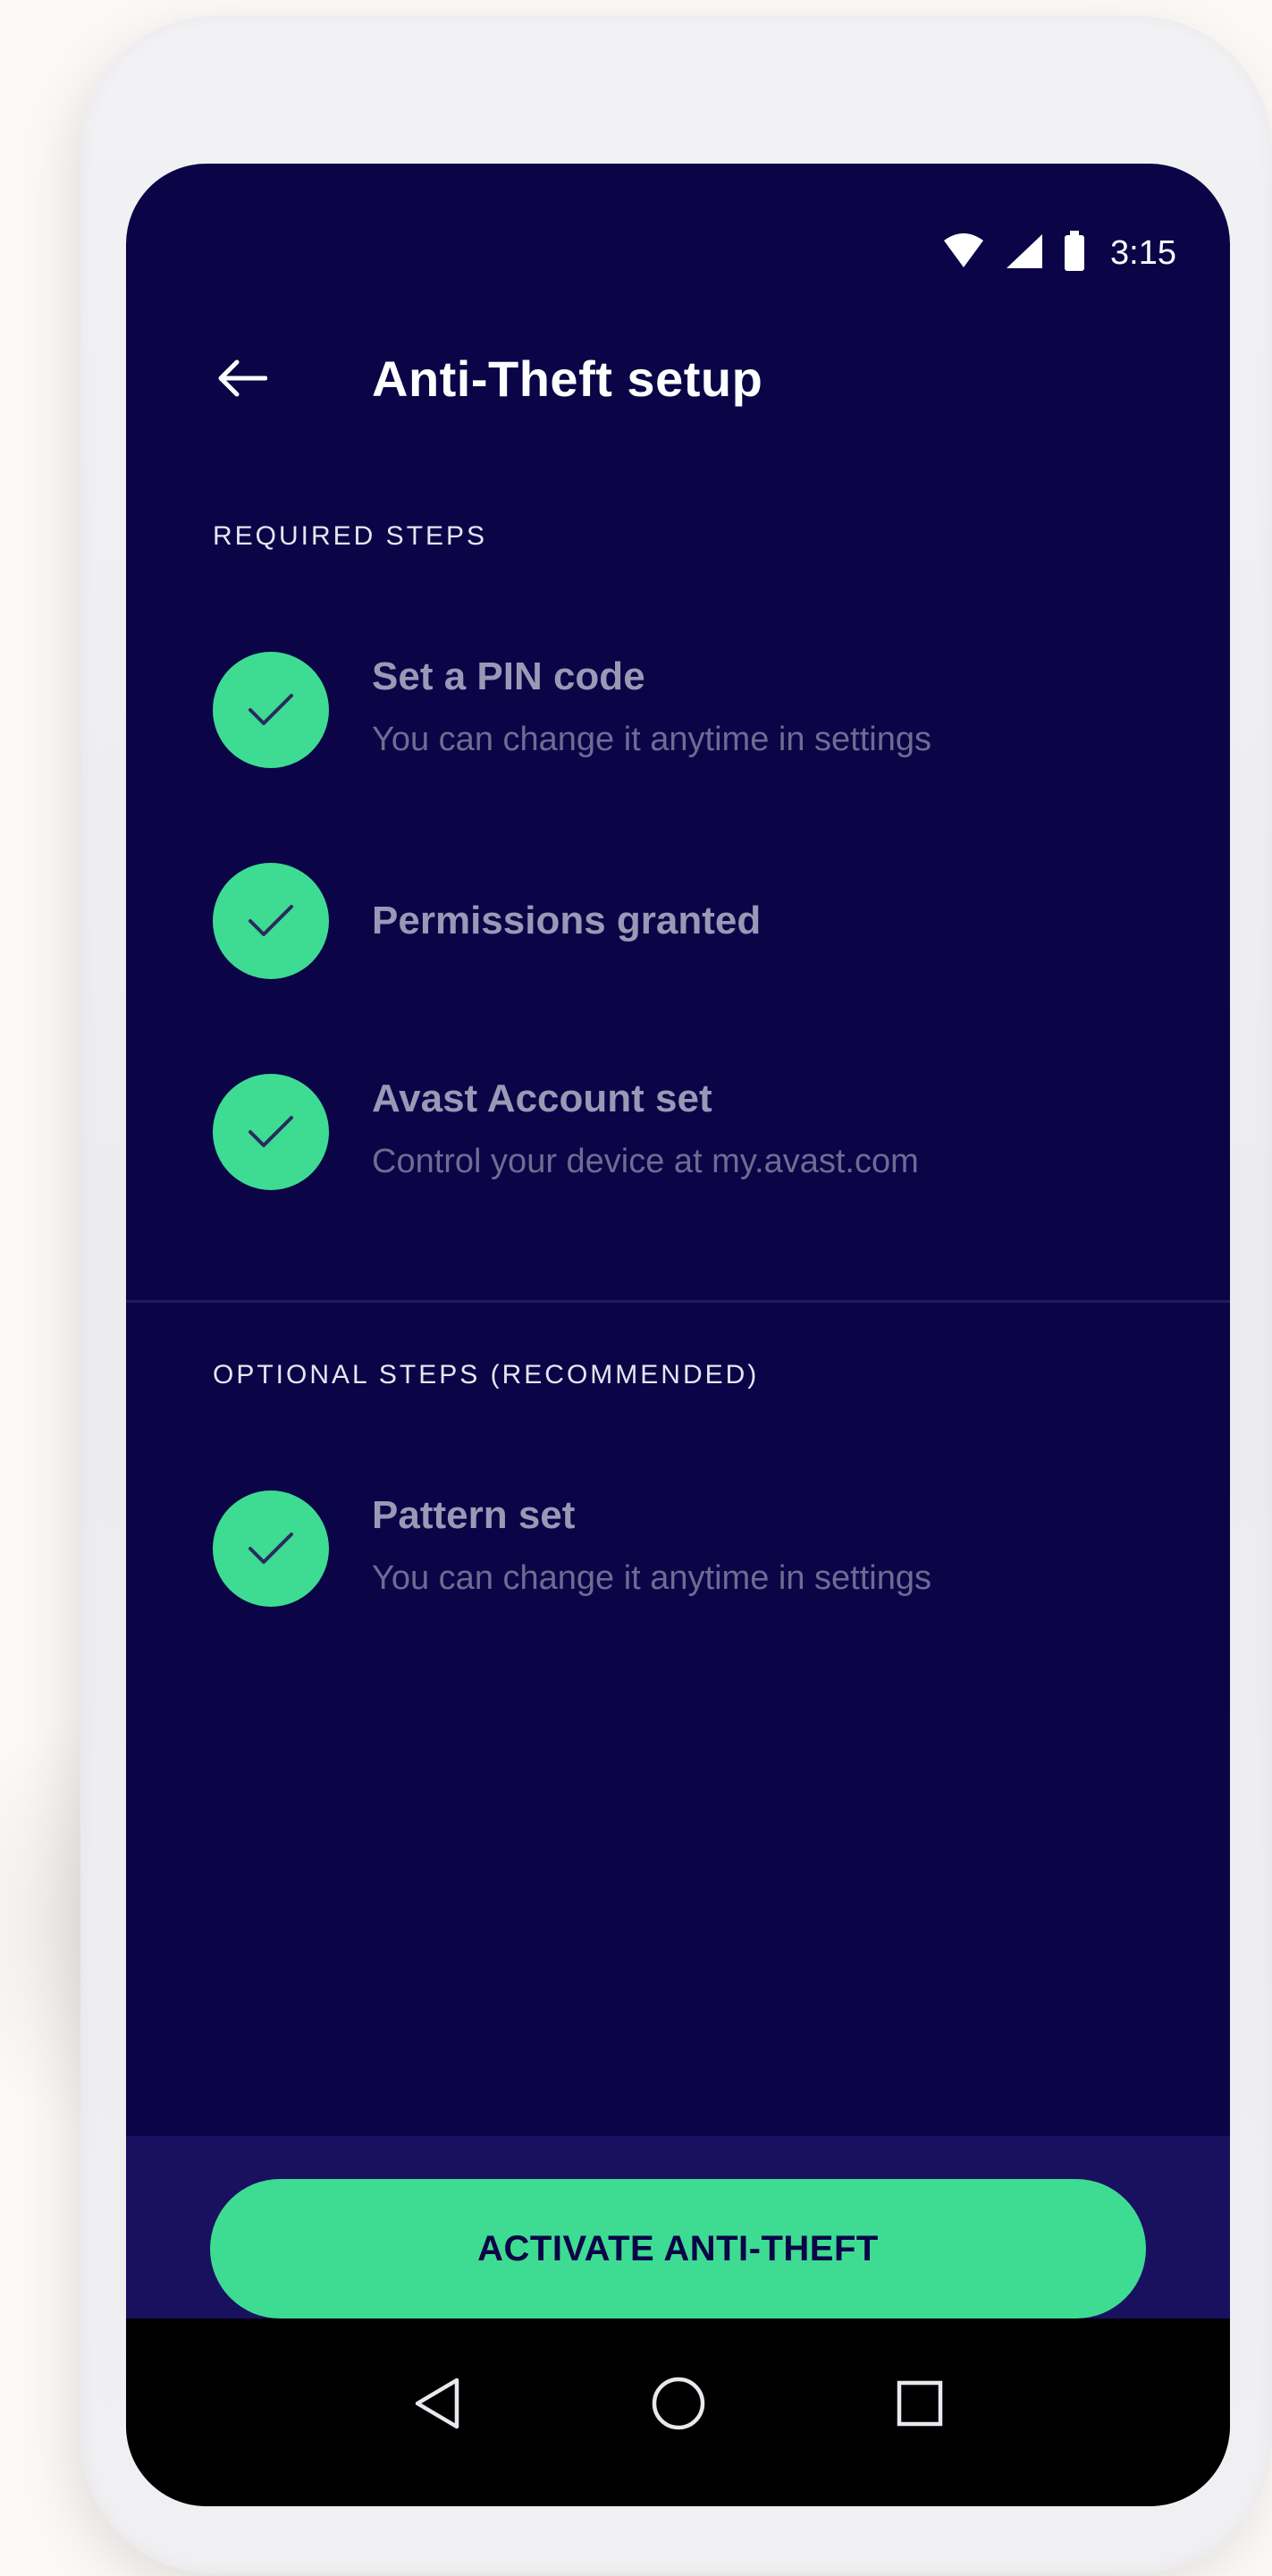  I want to click on optional-steps-header: OPTIONAL STEPS (RECOMMENDED), so click(486, 1374).